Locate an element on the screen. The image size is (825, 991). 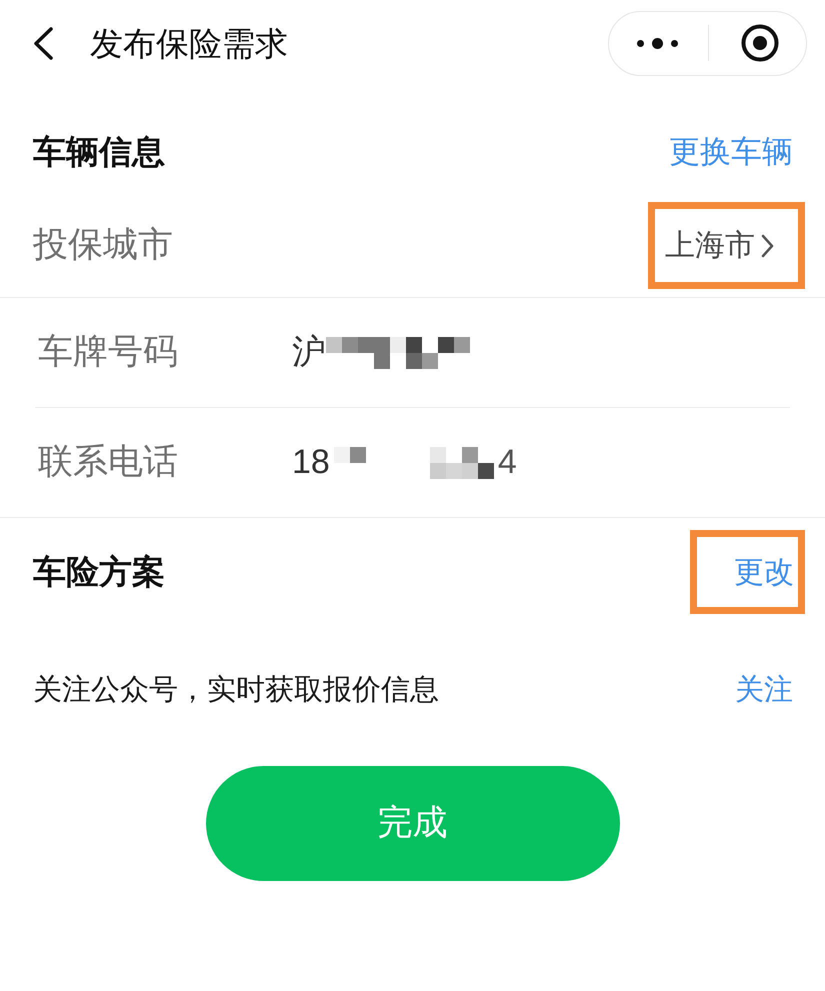
follow-prompt: 关注公众号，实时获取报价信息 is located at coordinates (236, 690).